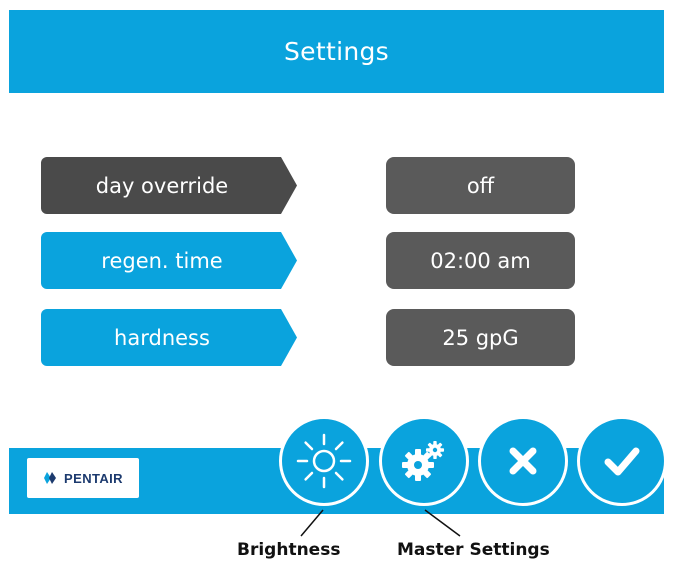  Describe the element at coordinates (473, 550) in the screenshot. I see `master-settings-caption: Master Settings` at that location.